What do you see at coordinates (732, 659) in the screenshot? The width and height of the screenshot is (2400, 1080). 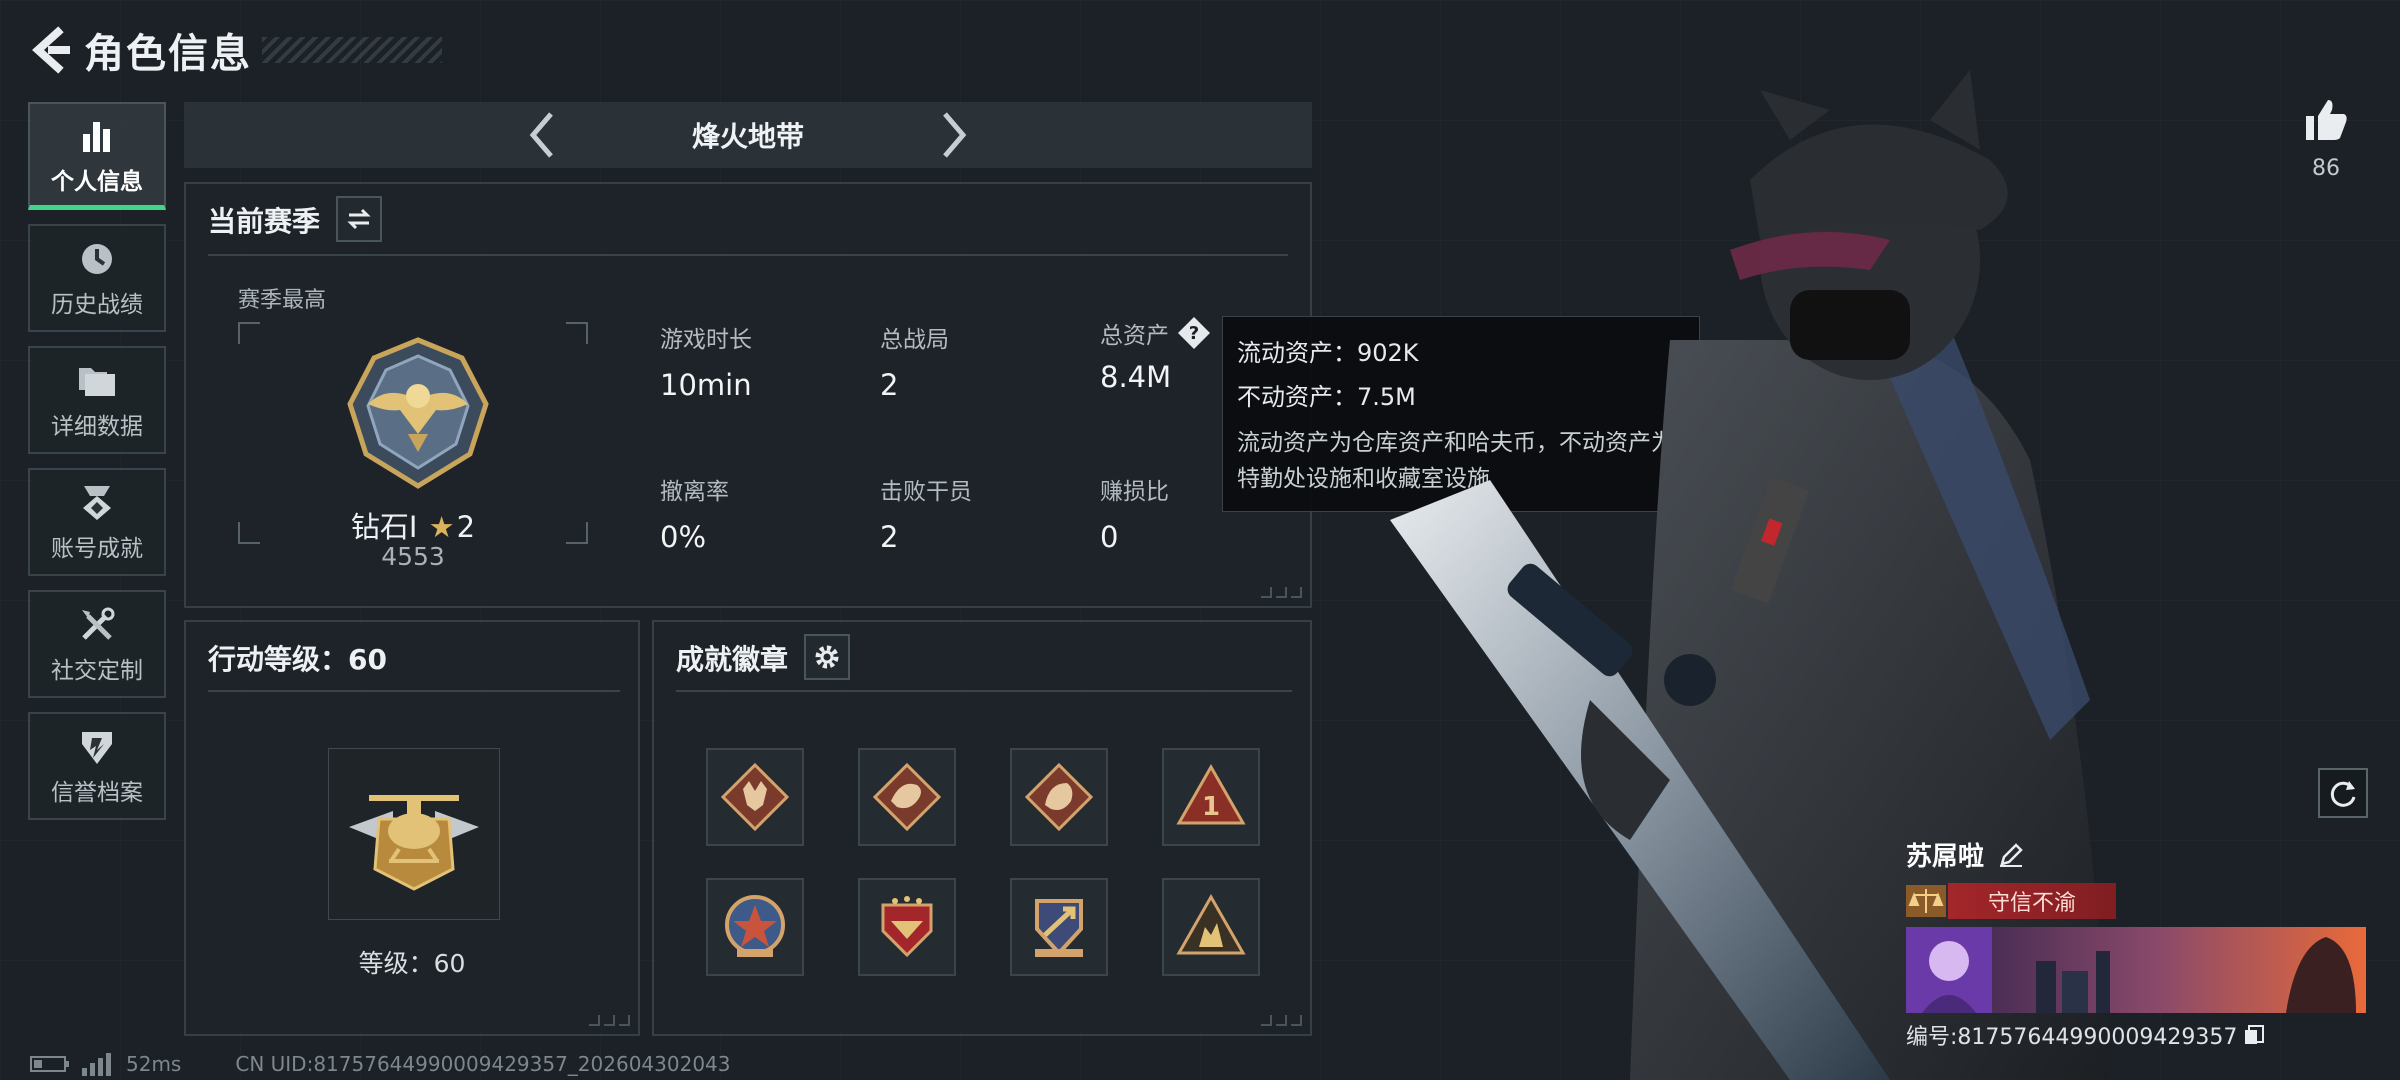 I see `badges-title: 成就徽章` at bounding box center [732, 659].